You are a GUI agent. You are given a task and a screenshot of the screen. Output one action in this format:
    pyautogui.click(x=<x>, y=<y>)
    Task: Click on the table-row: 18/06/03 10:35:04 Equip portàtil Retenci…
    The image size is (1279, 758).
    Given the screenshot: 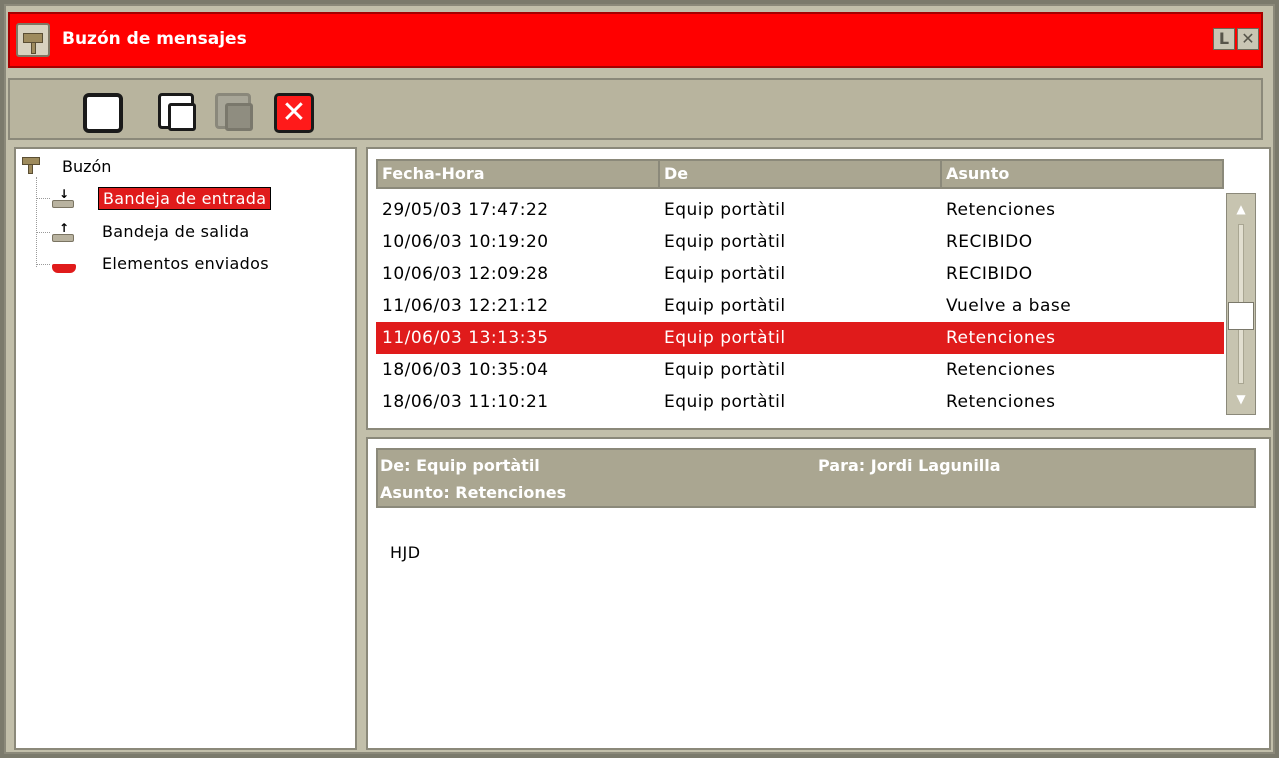 What is the action you would take?
    pyautogui.click(x=800, y=370)
    